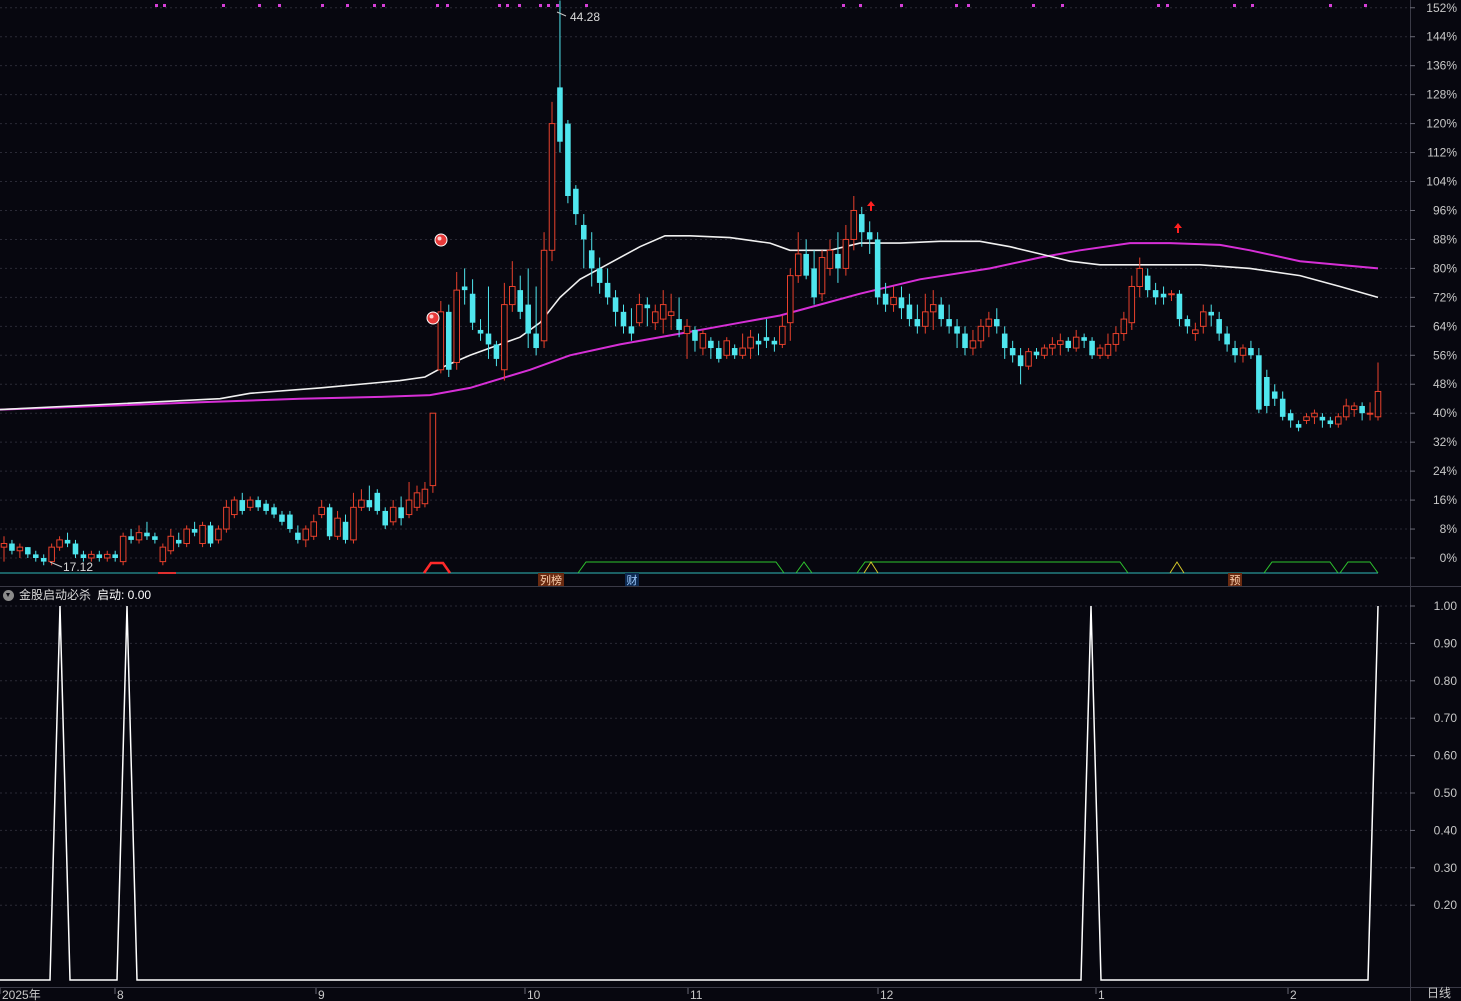 The image size is (1461, 1001). Describe the element at coordinates (696, 994) in the screenshot. I see `x-tick-label: 11` at that location.